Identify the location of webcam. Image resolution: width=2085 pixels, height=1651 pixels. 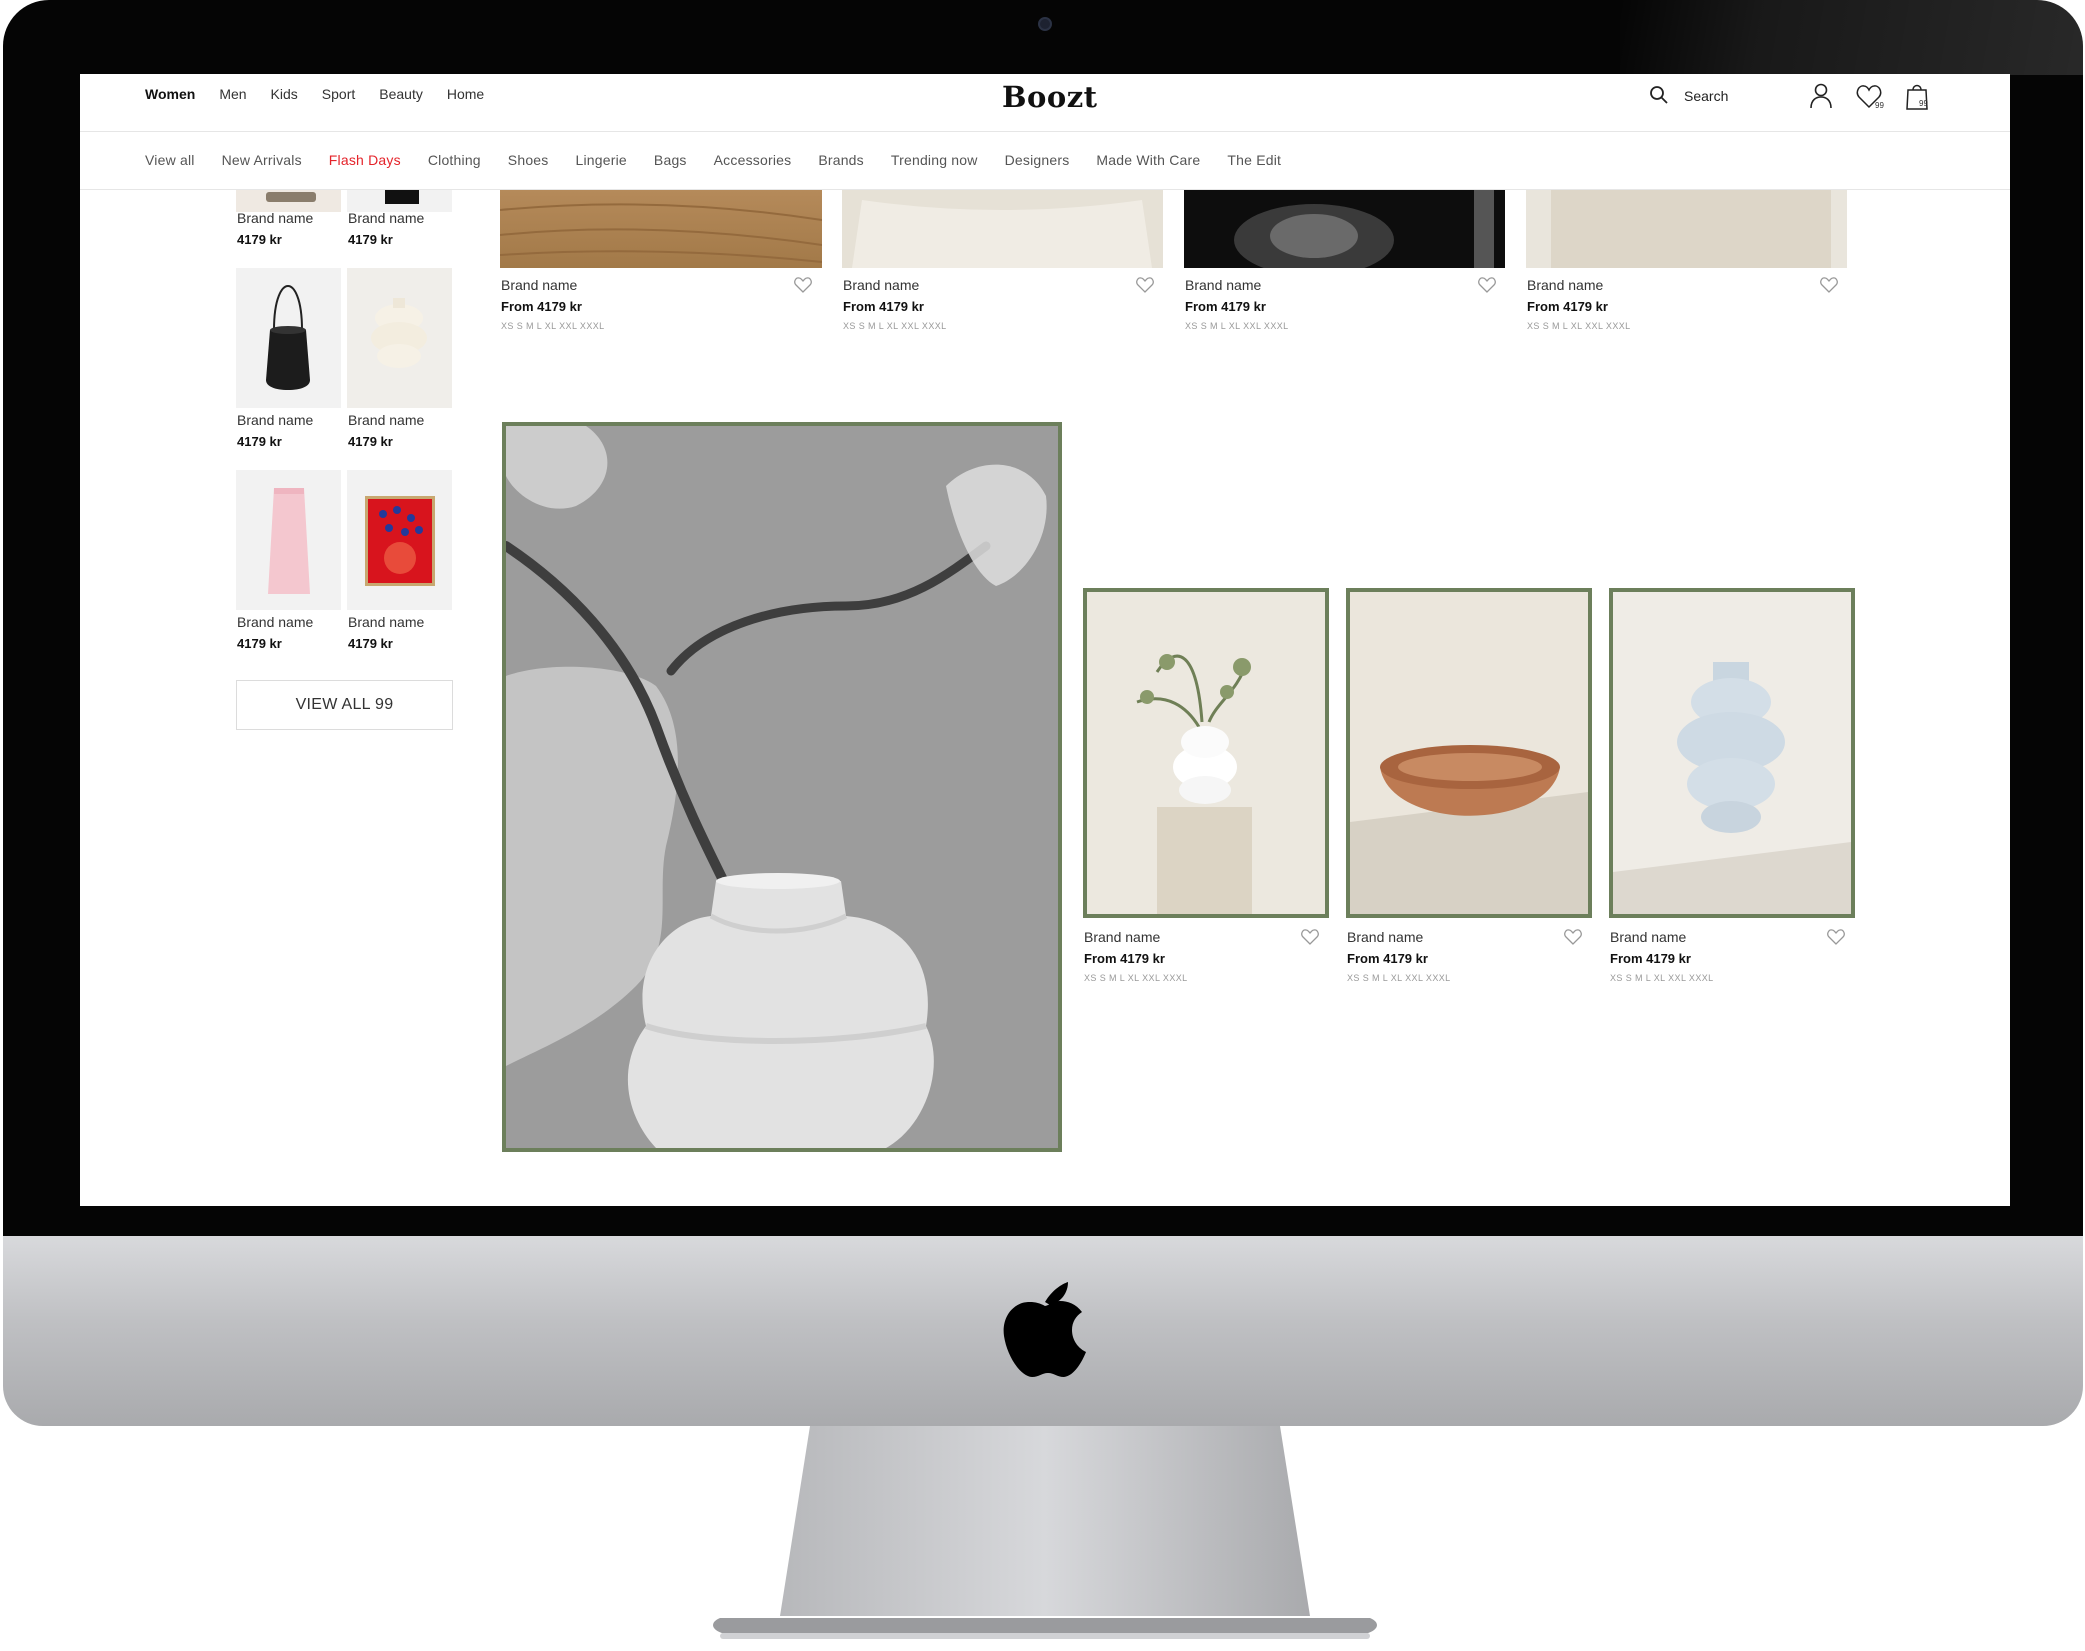
(1045, 24).